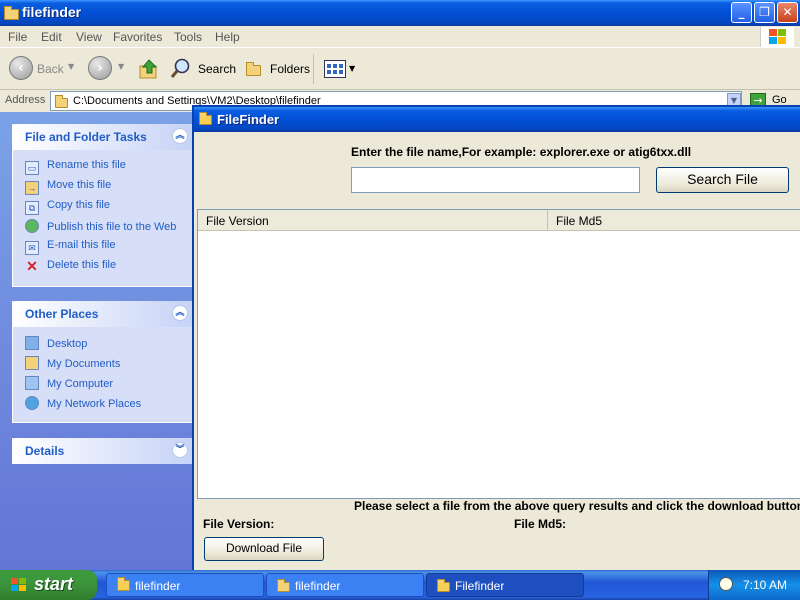  I want to click on views-icon, so click(335, 69).